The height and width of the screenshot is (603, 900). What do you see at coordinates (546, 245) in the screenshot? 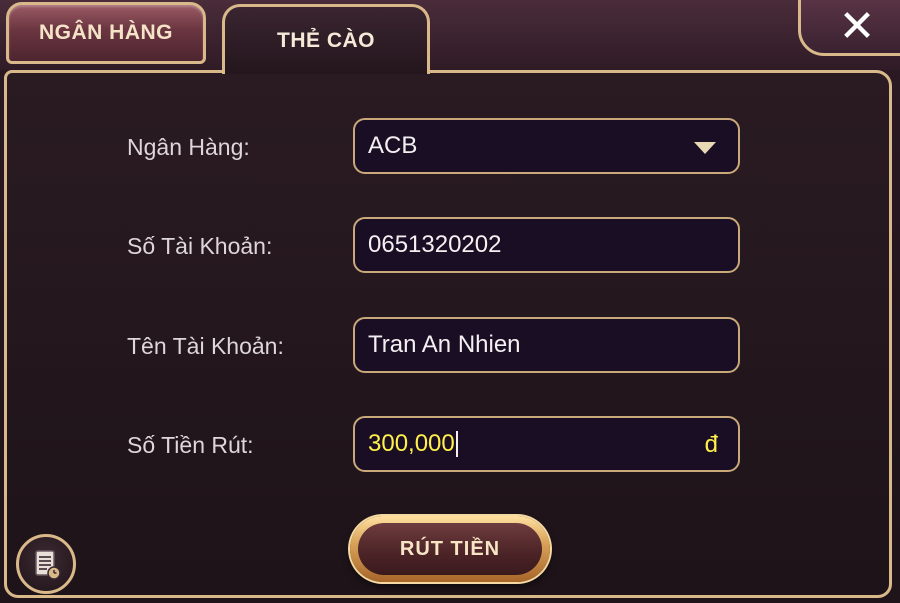
I see `account-number-input: 0651320202` at bounding box center [546, 245].